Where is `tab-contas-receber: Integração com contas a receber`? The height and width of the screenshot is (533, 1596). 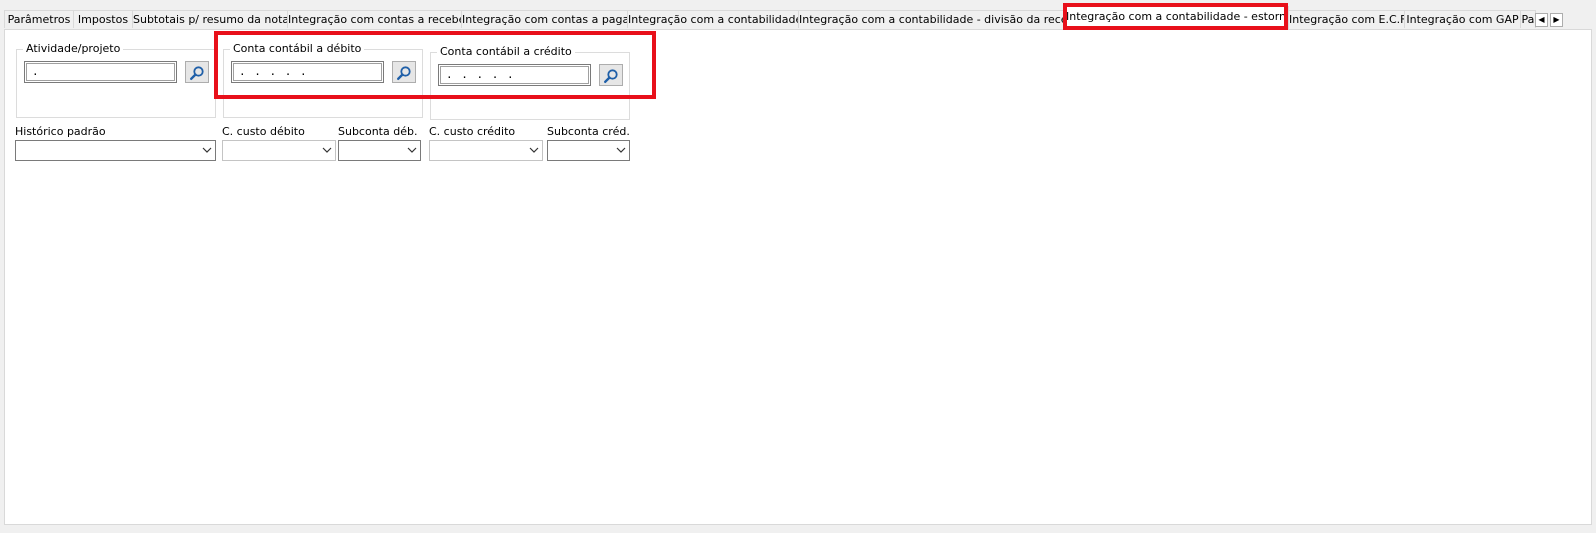 tab-contas-receber: Integração com contas a receber is located at coordinates (374, 19).